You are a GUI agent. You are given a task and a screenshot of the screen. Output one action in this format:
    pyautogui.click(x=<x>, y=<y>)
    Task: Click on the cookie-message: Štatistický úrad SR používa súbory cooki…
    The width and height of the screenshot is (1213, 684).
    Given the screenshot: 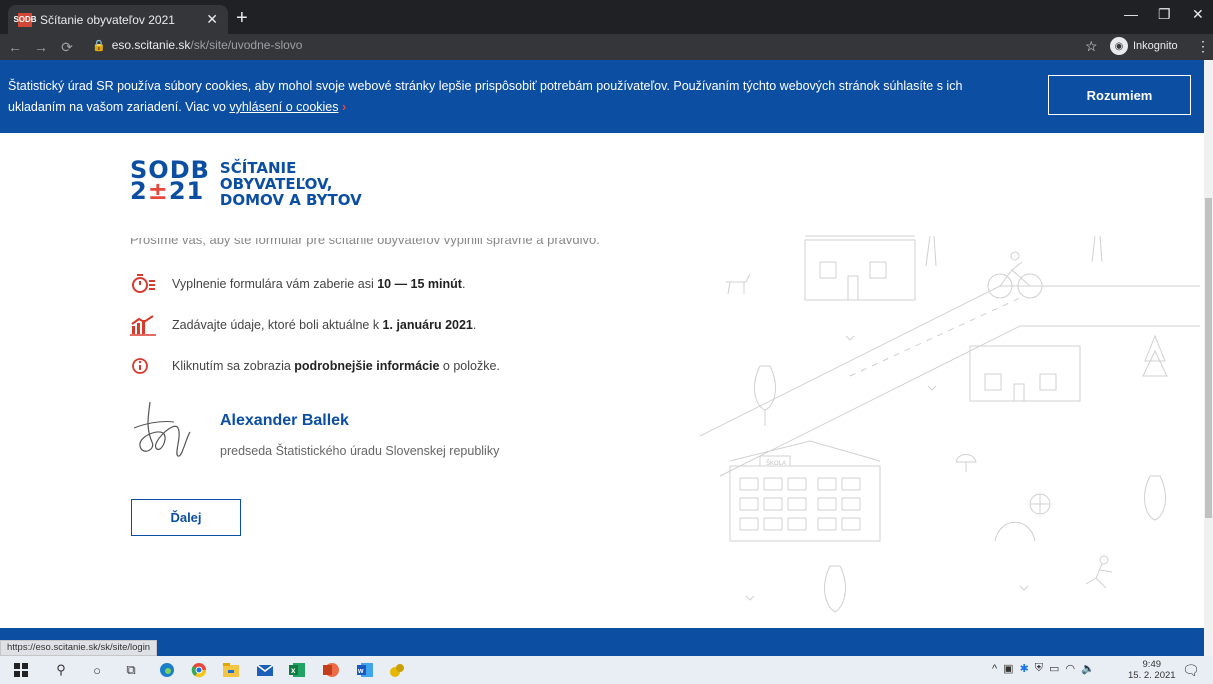 What is the action you would take?
    pyautogui.click(x=485, y=96)
    